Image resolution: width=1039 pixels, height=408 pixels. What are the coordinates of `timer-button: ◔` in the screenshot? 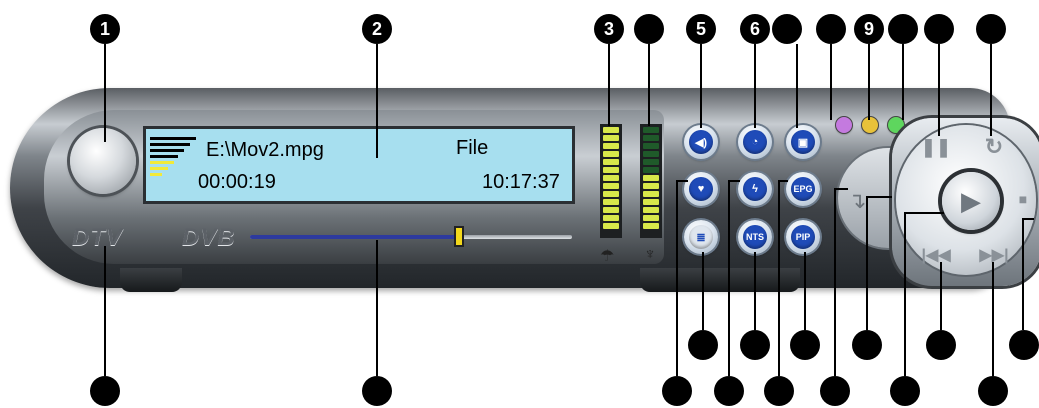 It's located at (755, 142).